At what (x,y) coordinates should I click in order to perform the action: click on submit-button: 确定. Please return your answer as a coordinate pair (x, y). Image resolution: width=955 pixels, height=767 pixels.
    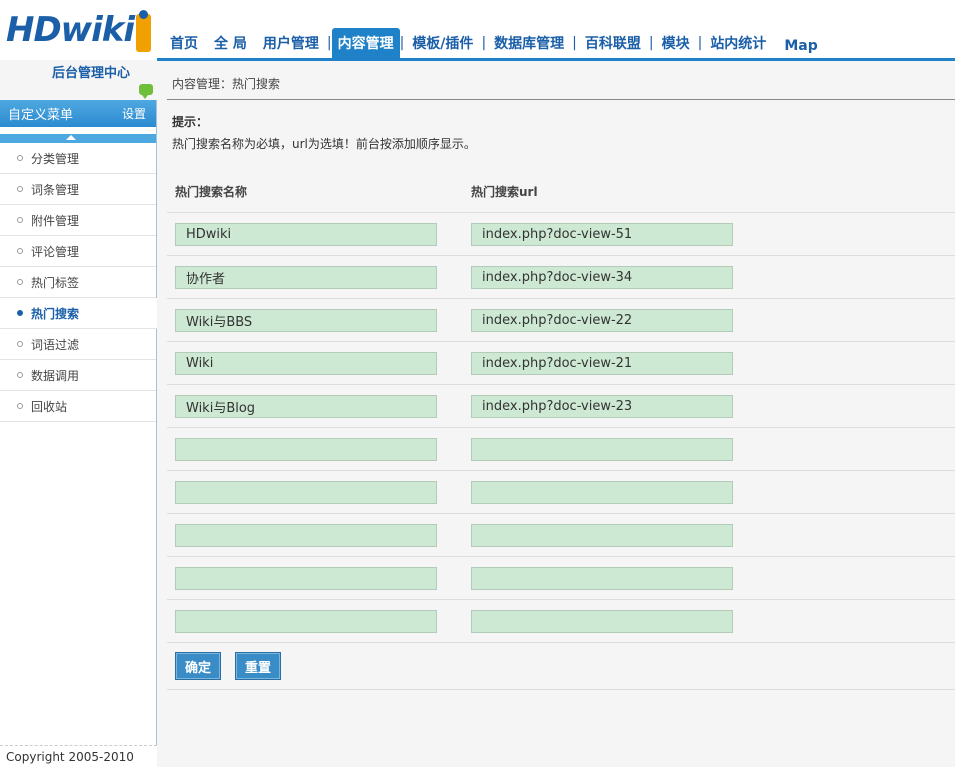
    Looking at the image, I should click on (198, 666).